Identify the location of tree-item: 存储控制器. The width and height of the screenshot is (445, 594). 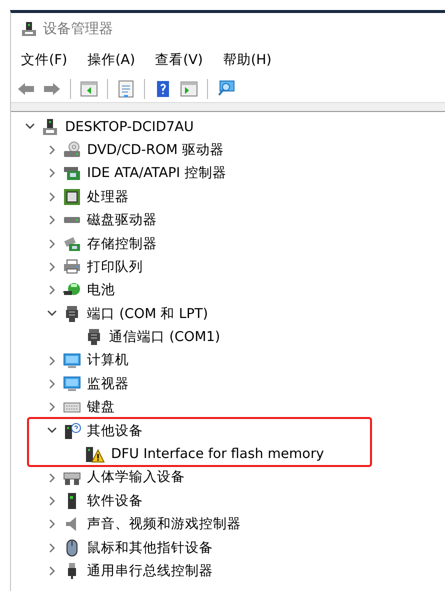
(122, 244).